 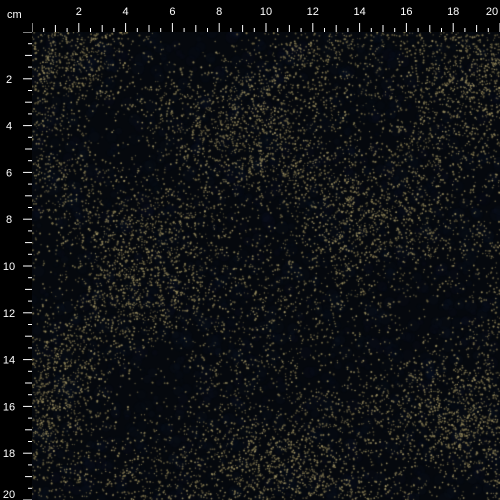 What do you see at coordinates (492, 12) in the screenshot?
I see `ruler-top-label: 20` at bounding box center [492, 12].